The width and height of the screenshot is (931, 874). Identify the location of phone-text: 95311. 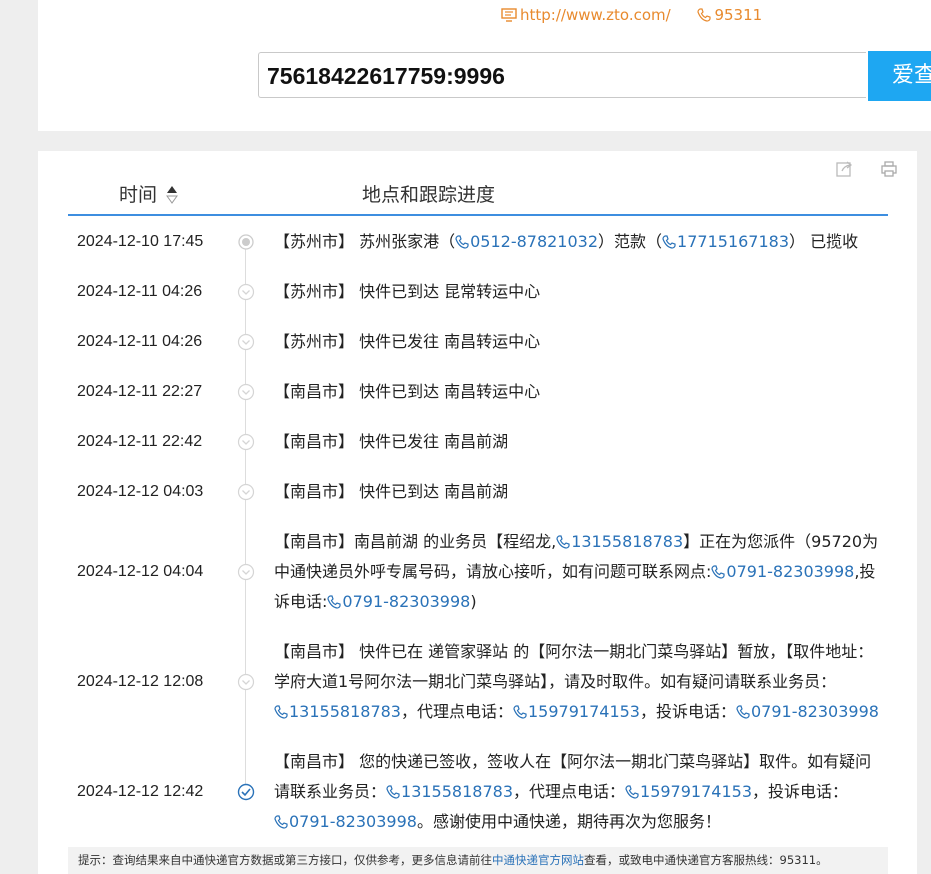
(738, 15).